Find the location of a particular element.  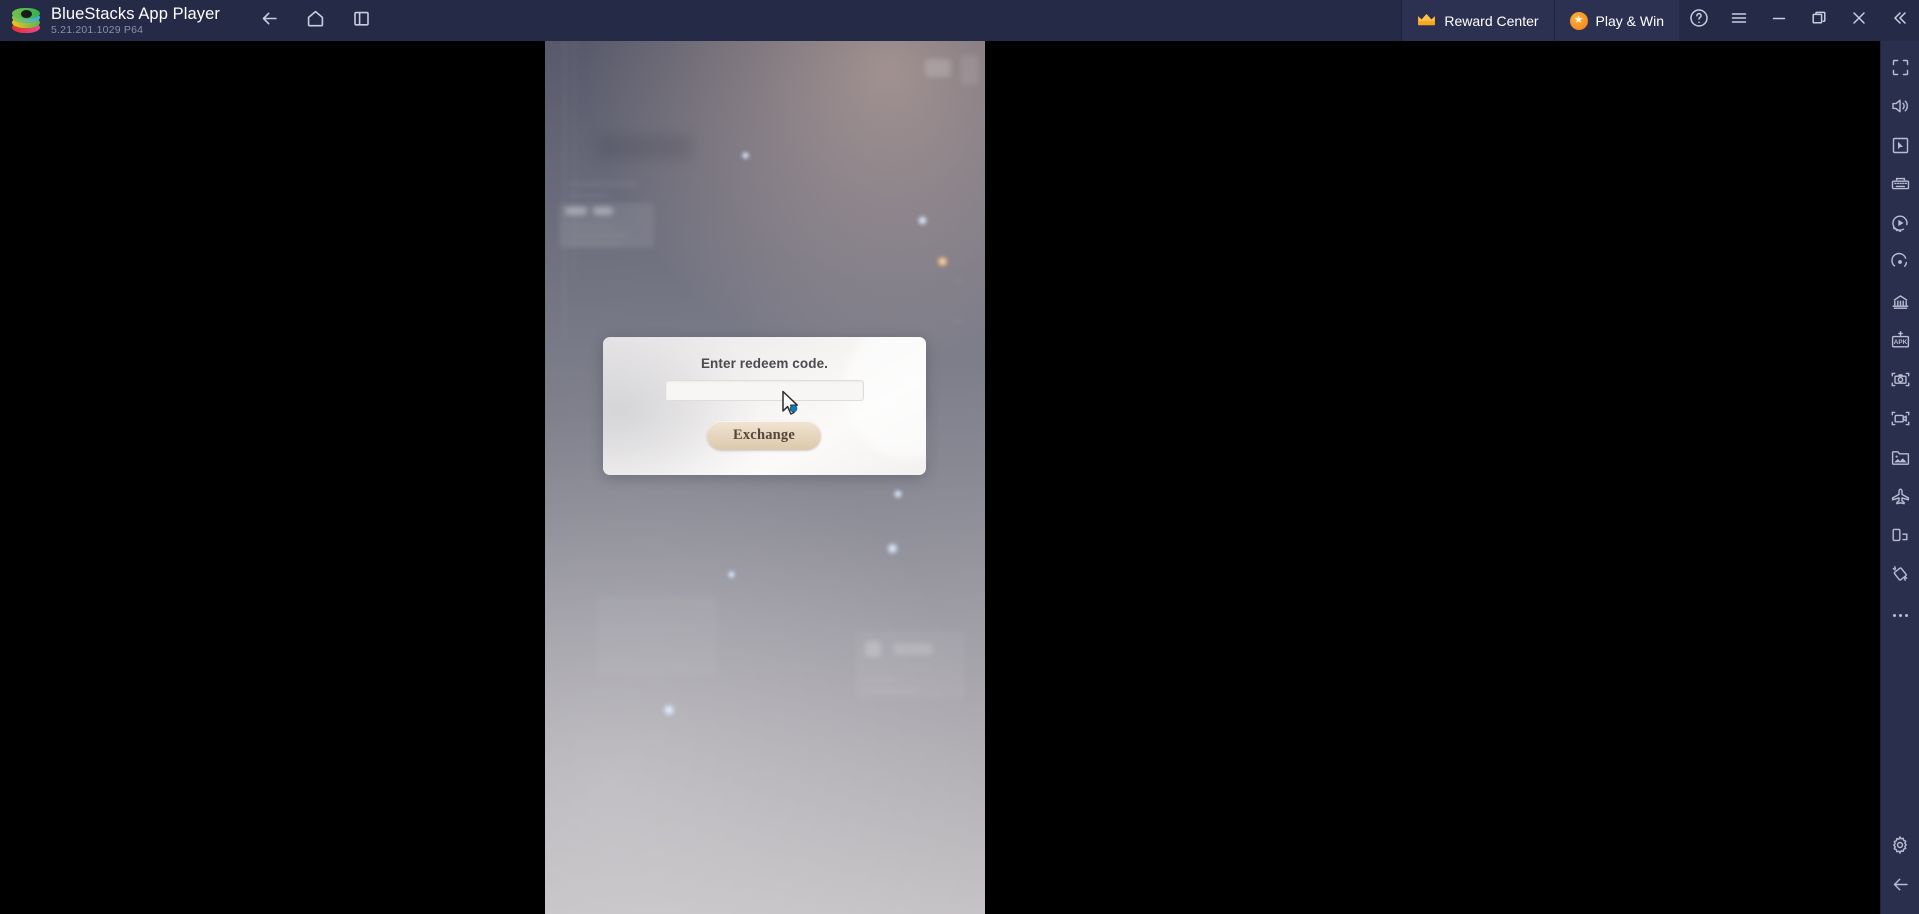

redeem-code-input is located at coordinates (764, 390).